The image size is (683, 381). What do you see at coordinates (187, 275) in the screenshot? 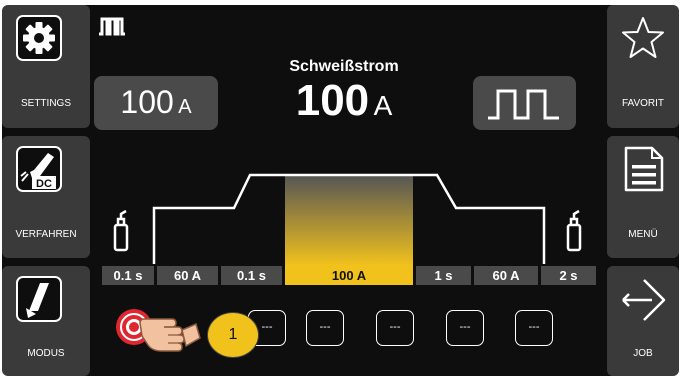
I see `segment-start-current: 60 A` at bounding box center [187, 275].